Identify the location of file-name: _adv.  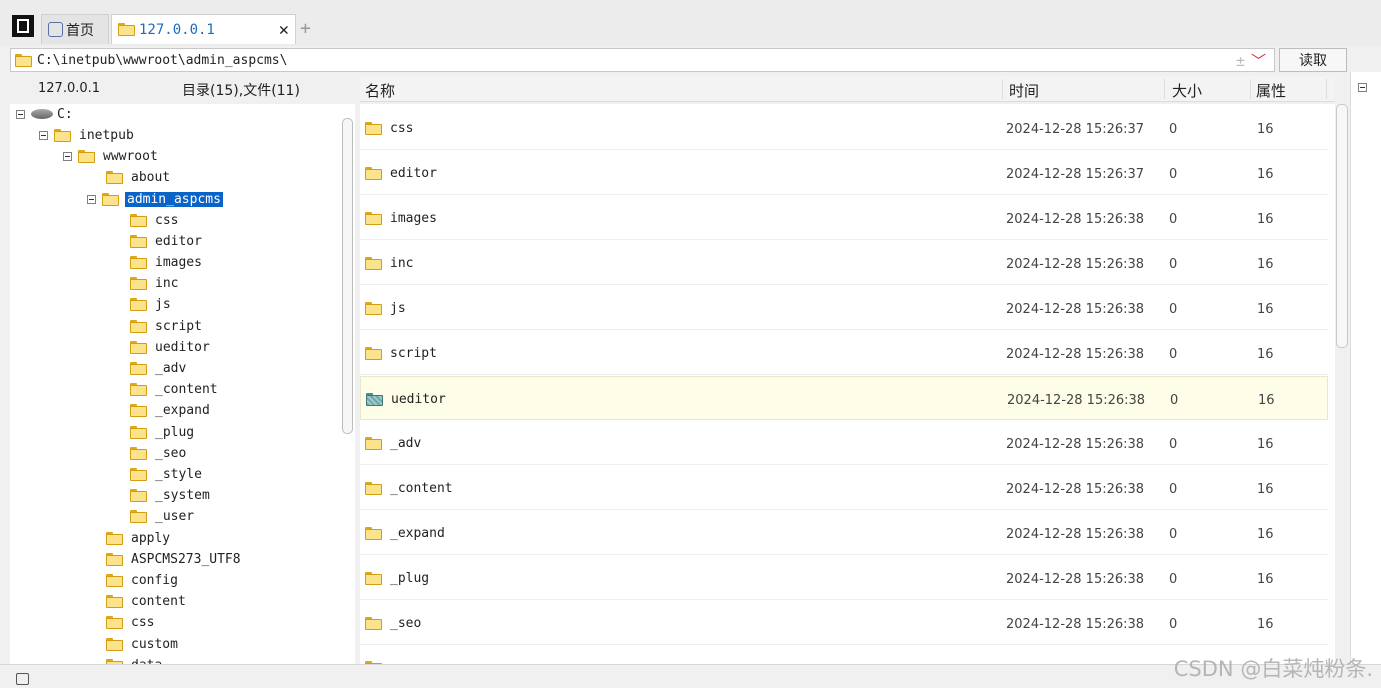
(406, 443).